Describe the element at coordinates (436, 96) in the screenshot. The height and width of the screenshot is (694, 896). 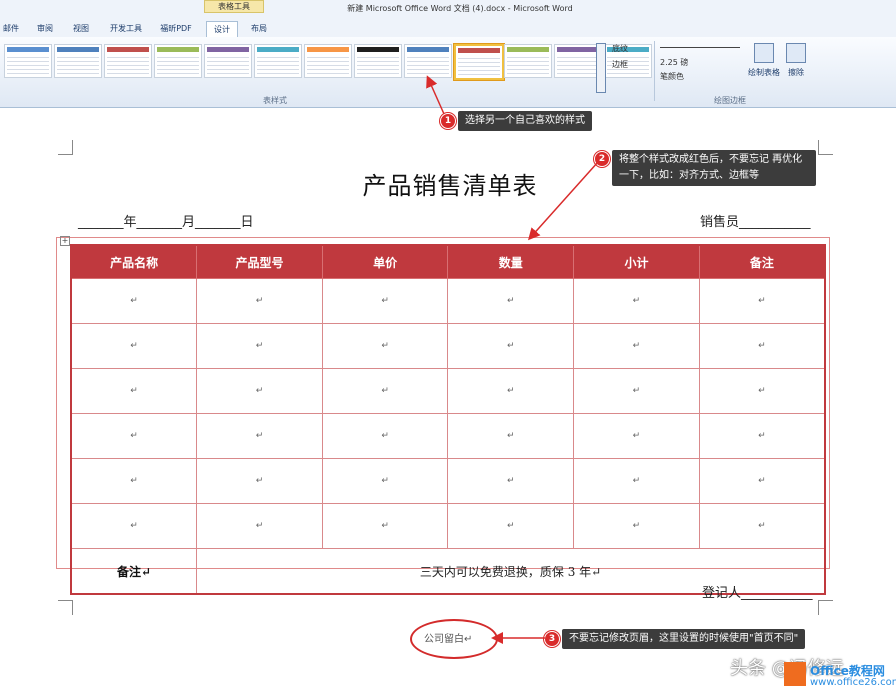
I see `arrow-to-style` at that location.